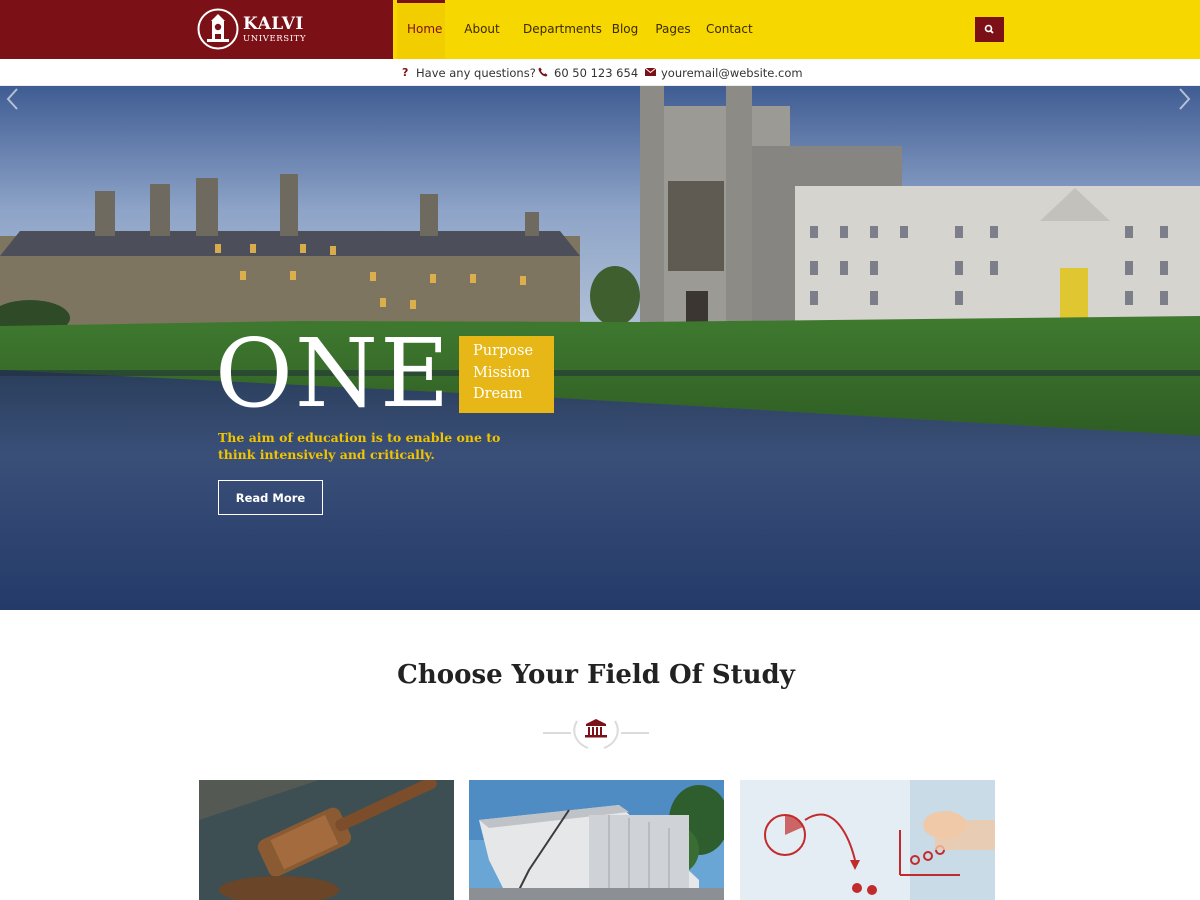 The height and width of the screenshot is (900, 1200). I want to click on question-icon: ?, so click(405, 72).